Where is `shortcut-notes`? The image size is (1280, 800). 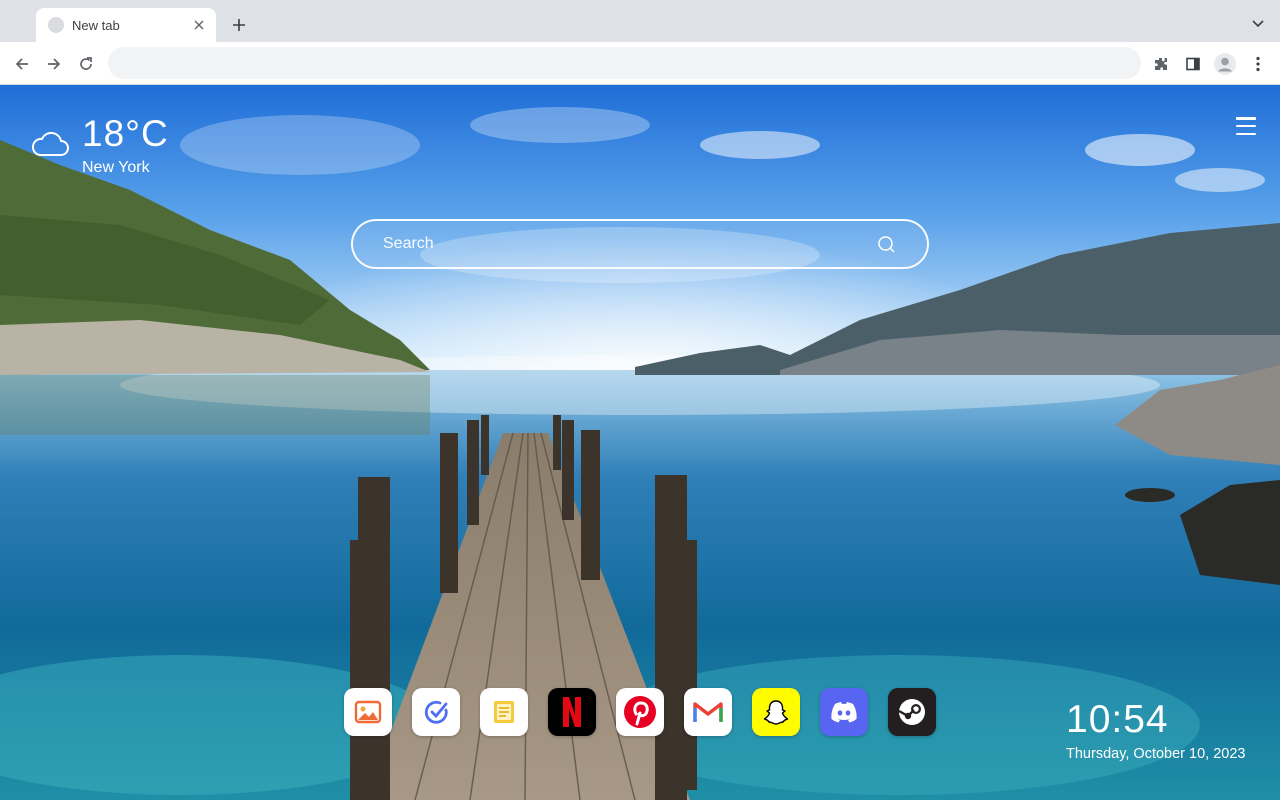 shortcut-notes is located at coordinates (504, 712).